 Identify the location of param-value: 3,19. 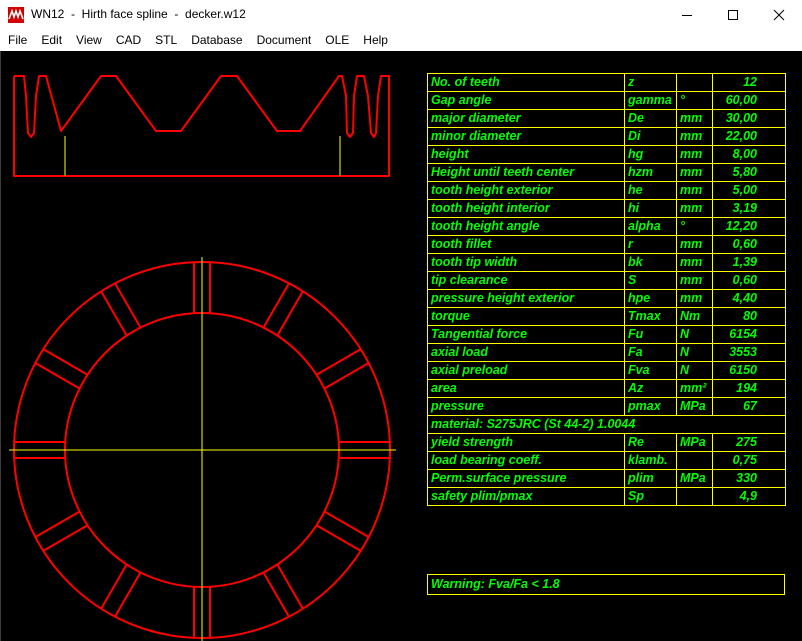
(749, 208).